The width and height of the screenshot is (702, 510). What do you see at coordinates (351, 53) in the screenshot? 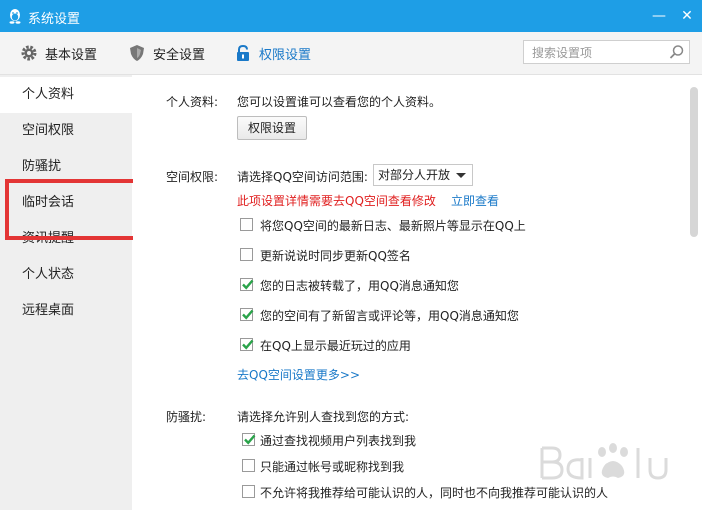
I see `settings-toolbar: 基本设置 安全设置 权限设置` at bounding box center [351, 53].